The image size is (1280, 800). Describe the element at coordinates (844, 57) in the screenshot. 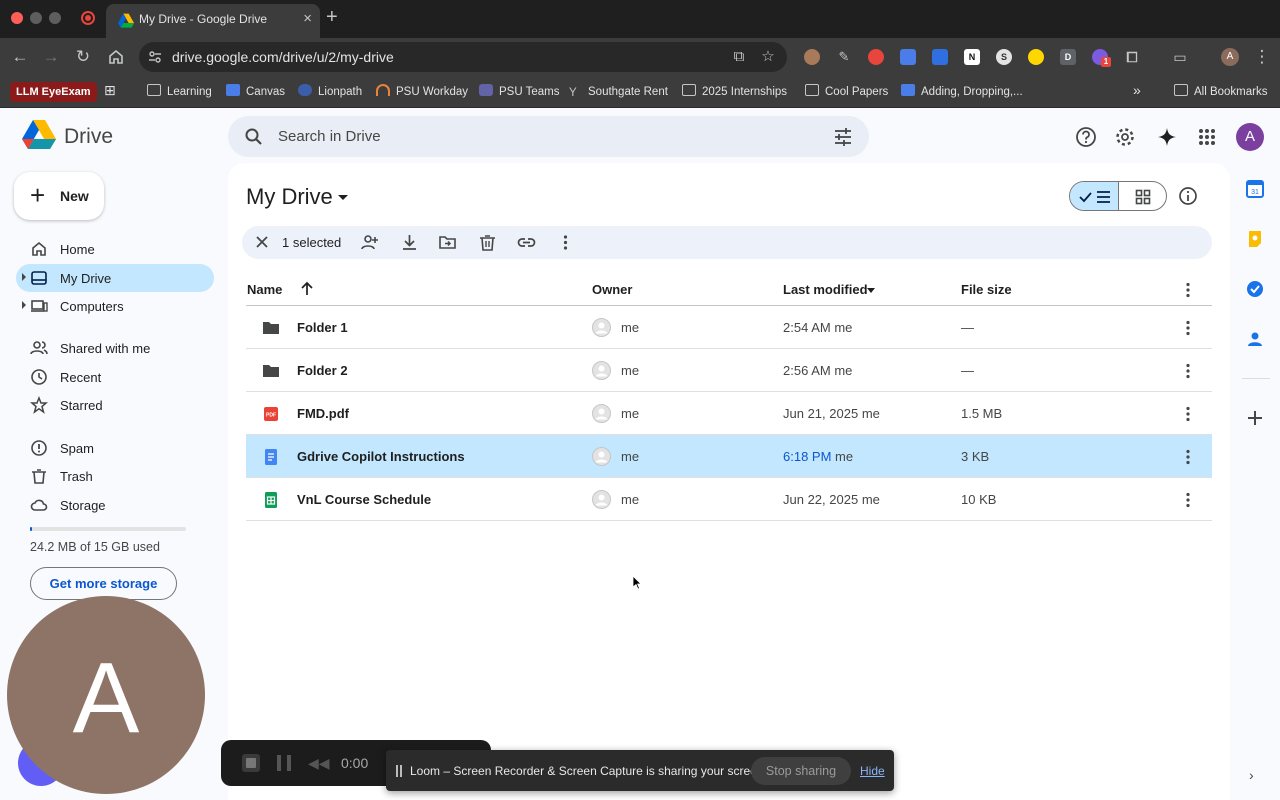

I see `eyedropper-extension-icon: ✎` at that location.